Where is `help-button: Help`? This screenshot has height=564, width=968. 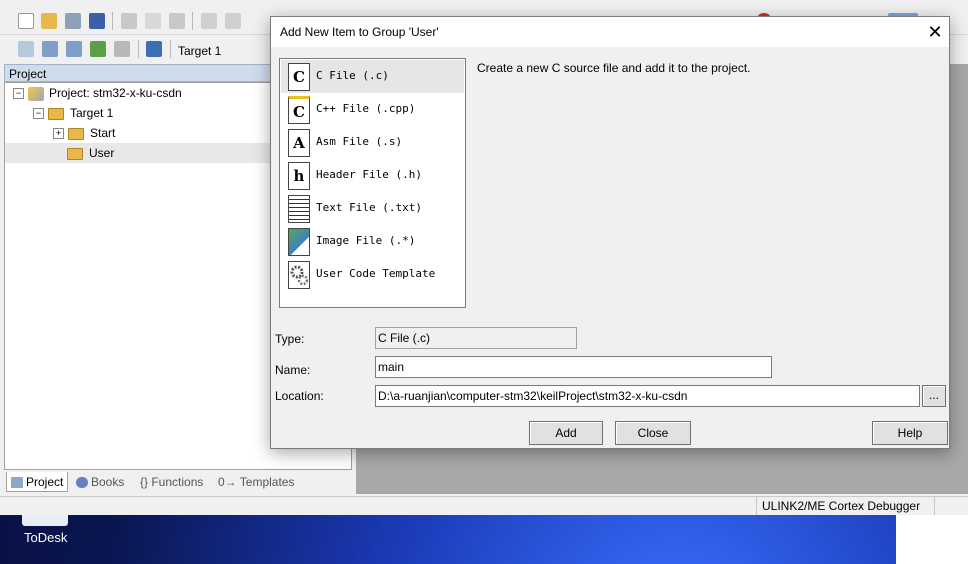
help-button: Help is located at coordinates (910, 433).